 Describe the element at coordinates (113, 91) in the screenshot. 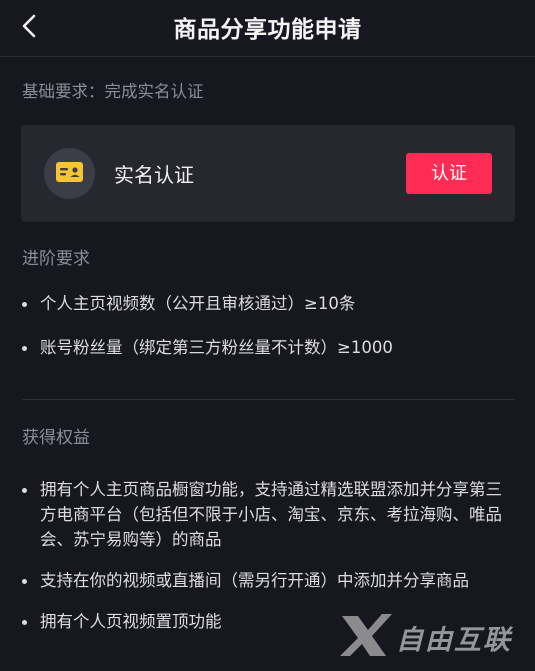

I see `basic-requirement: 基础要求：完成实名认证` at that location.